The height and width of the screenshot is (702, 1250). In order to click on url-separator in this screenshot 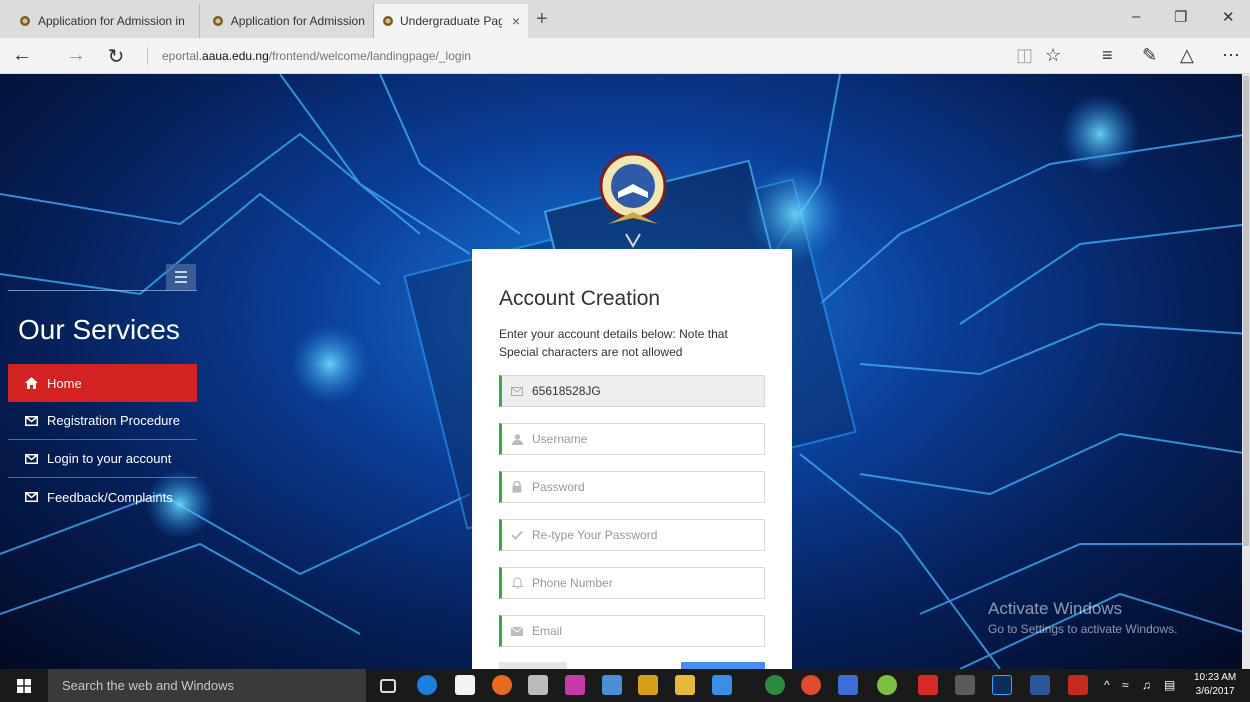, I will do `click(147, 56)`.